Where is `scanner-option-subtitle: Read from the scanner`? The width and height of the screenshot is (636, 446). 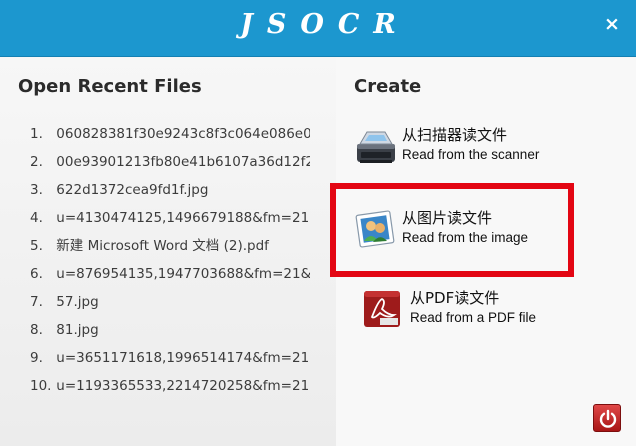
scanner-option-subtitle: Read from the scanner is located at coordinates (471, 154).